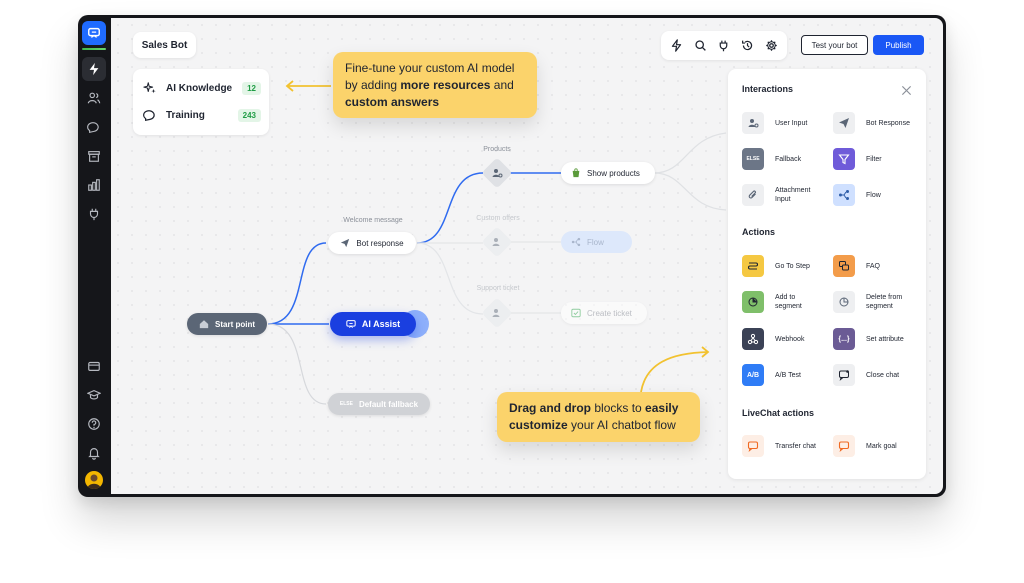 The height and width of the screenshot is (583, 1024). I want to click on else-icon: ELSE, so click(753, 159).